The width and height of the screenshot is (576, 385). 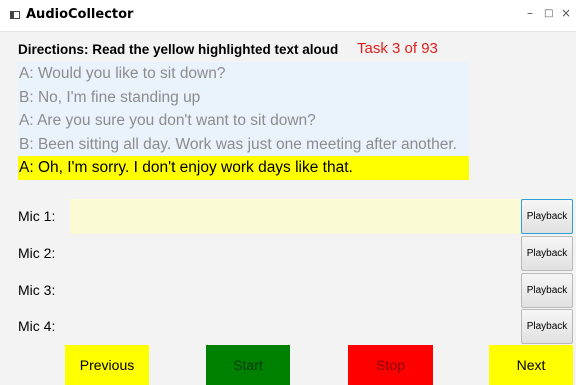 I want to click on next-button: Next, so click(x=531, y=365).